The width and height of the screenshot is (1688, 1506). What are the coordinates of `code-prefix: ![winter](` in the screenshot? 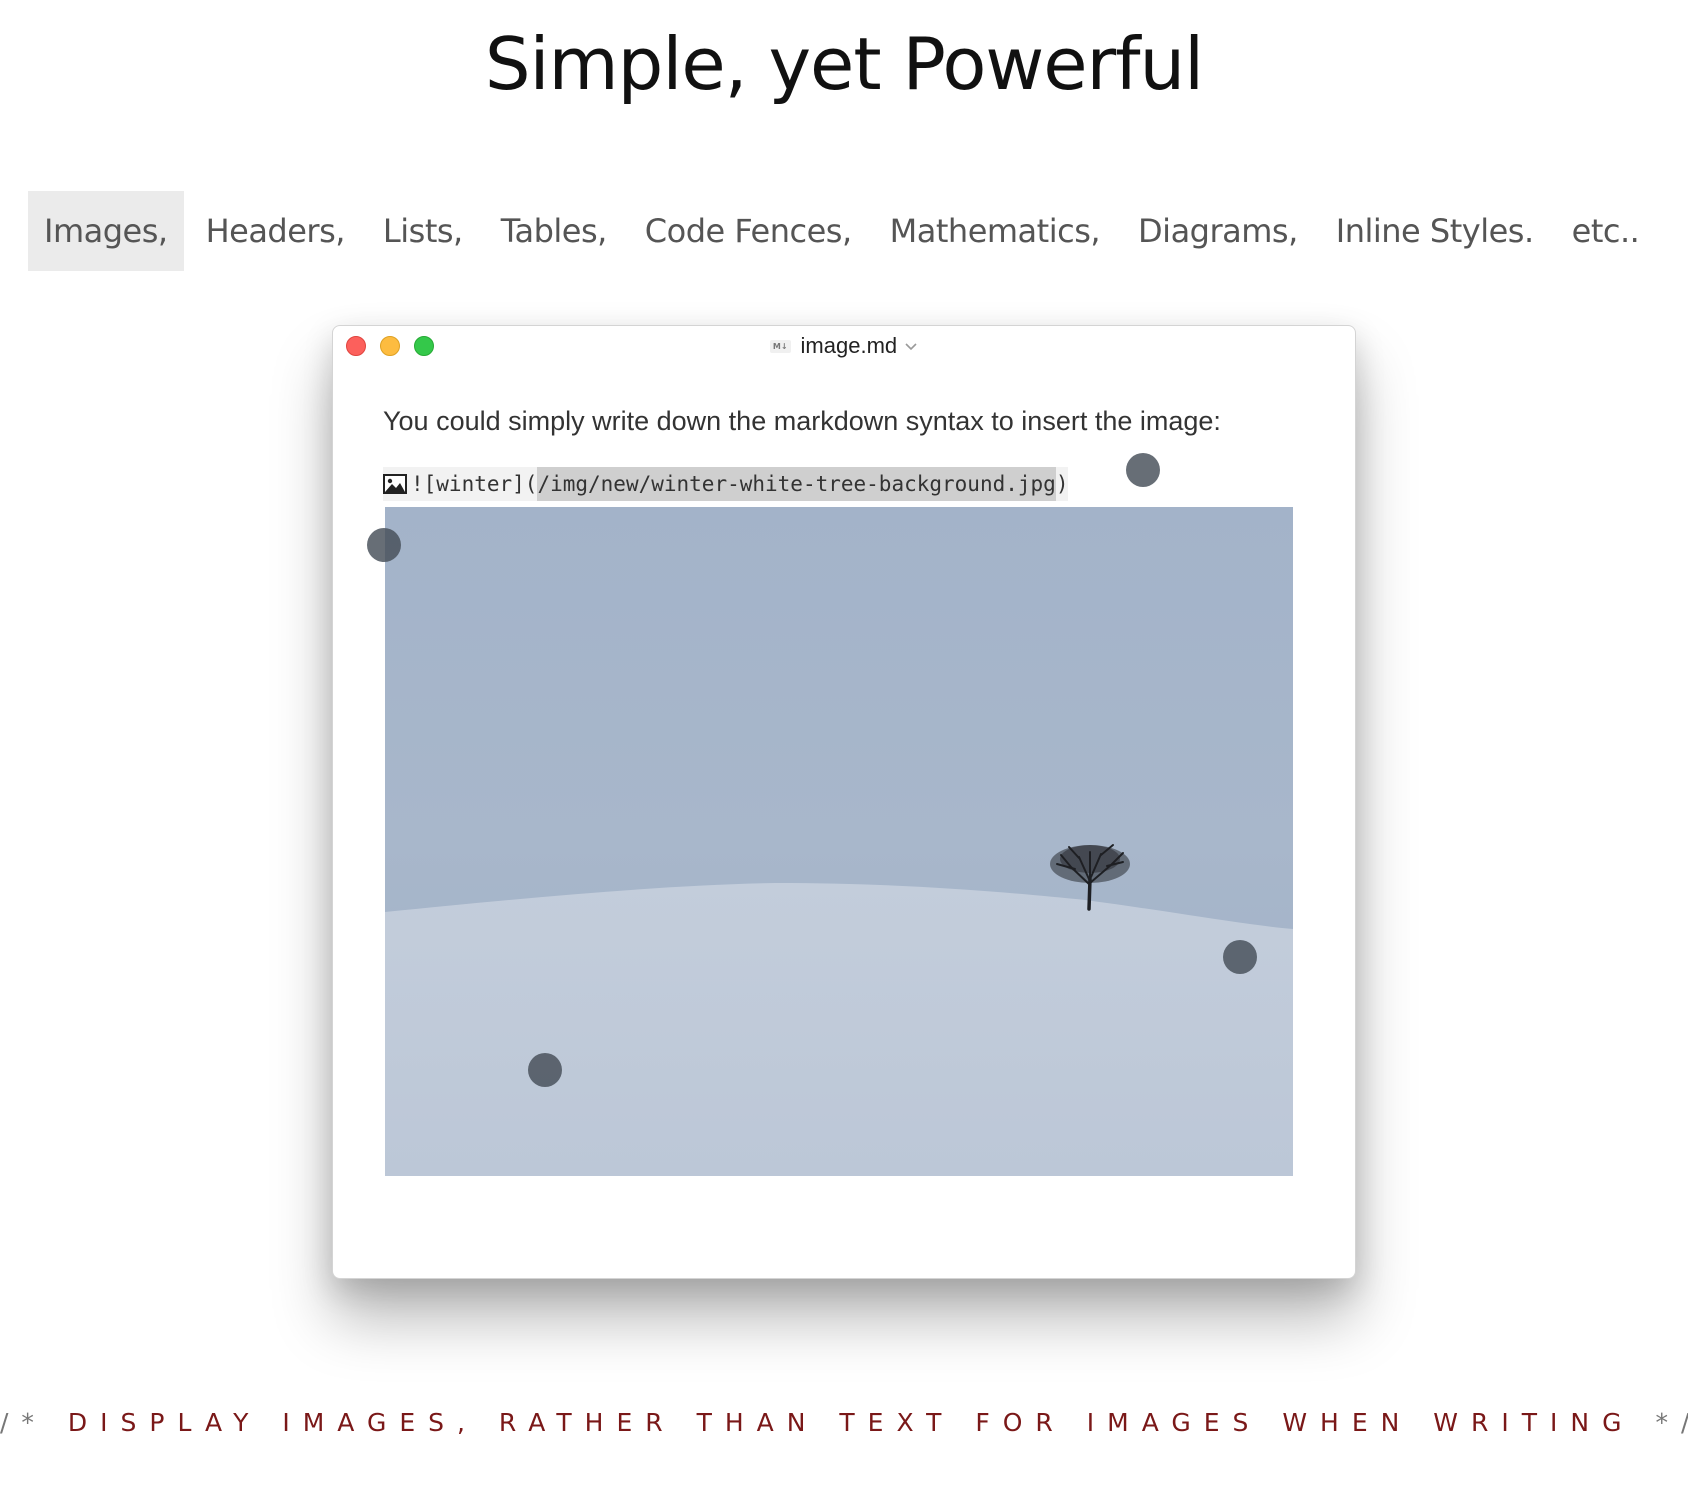 It's located at (474, 484).